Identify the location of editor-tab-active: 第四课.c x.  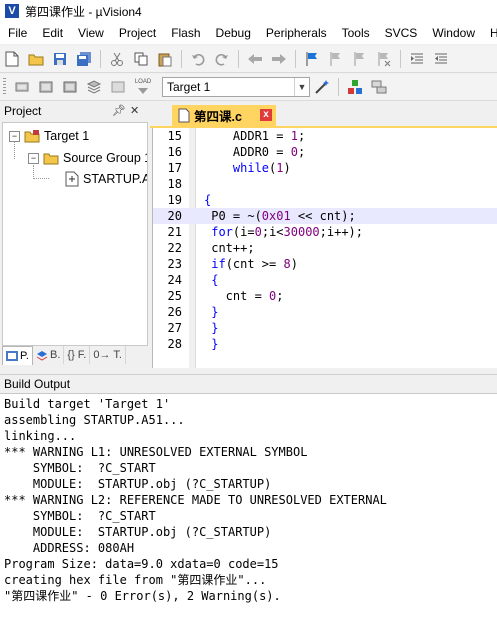
(224, 115).